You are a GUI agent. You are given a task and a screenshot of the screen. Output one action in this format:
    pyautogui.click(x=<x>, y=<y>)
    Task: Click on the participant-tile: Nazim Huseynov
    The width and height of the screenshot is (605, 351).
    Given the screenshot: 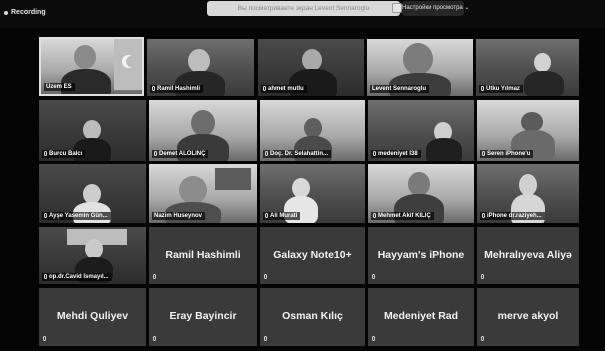 What is the action you would take?
    pyautogui.click(x=203, y=193)
    